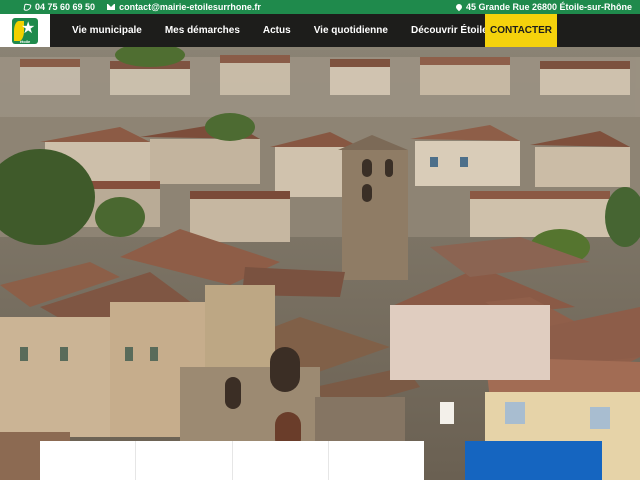 This screenshot has width=640, height=480. Describe the element at coordinates (548, 7) in the screenshot. I see `postal-address: 45 Grande Rue 26800 Étoile-sur-Rhône` at that location.